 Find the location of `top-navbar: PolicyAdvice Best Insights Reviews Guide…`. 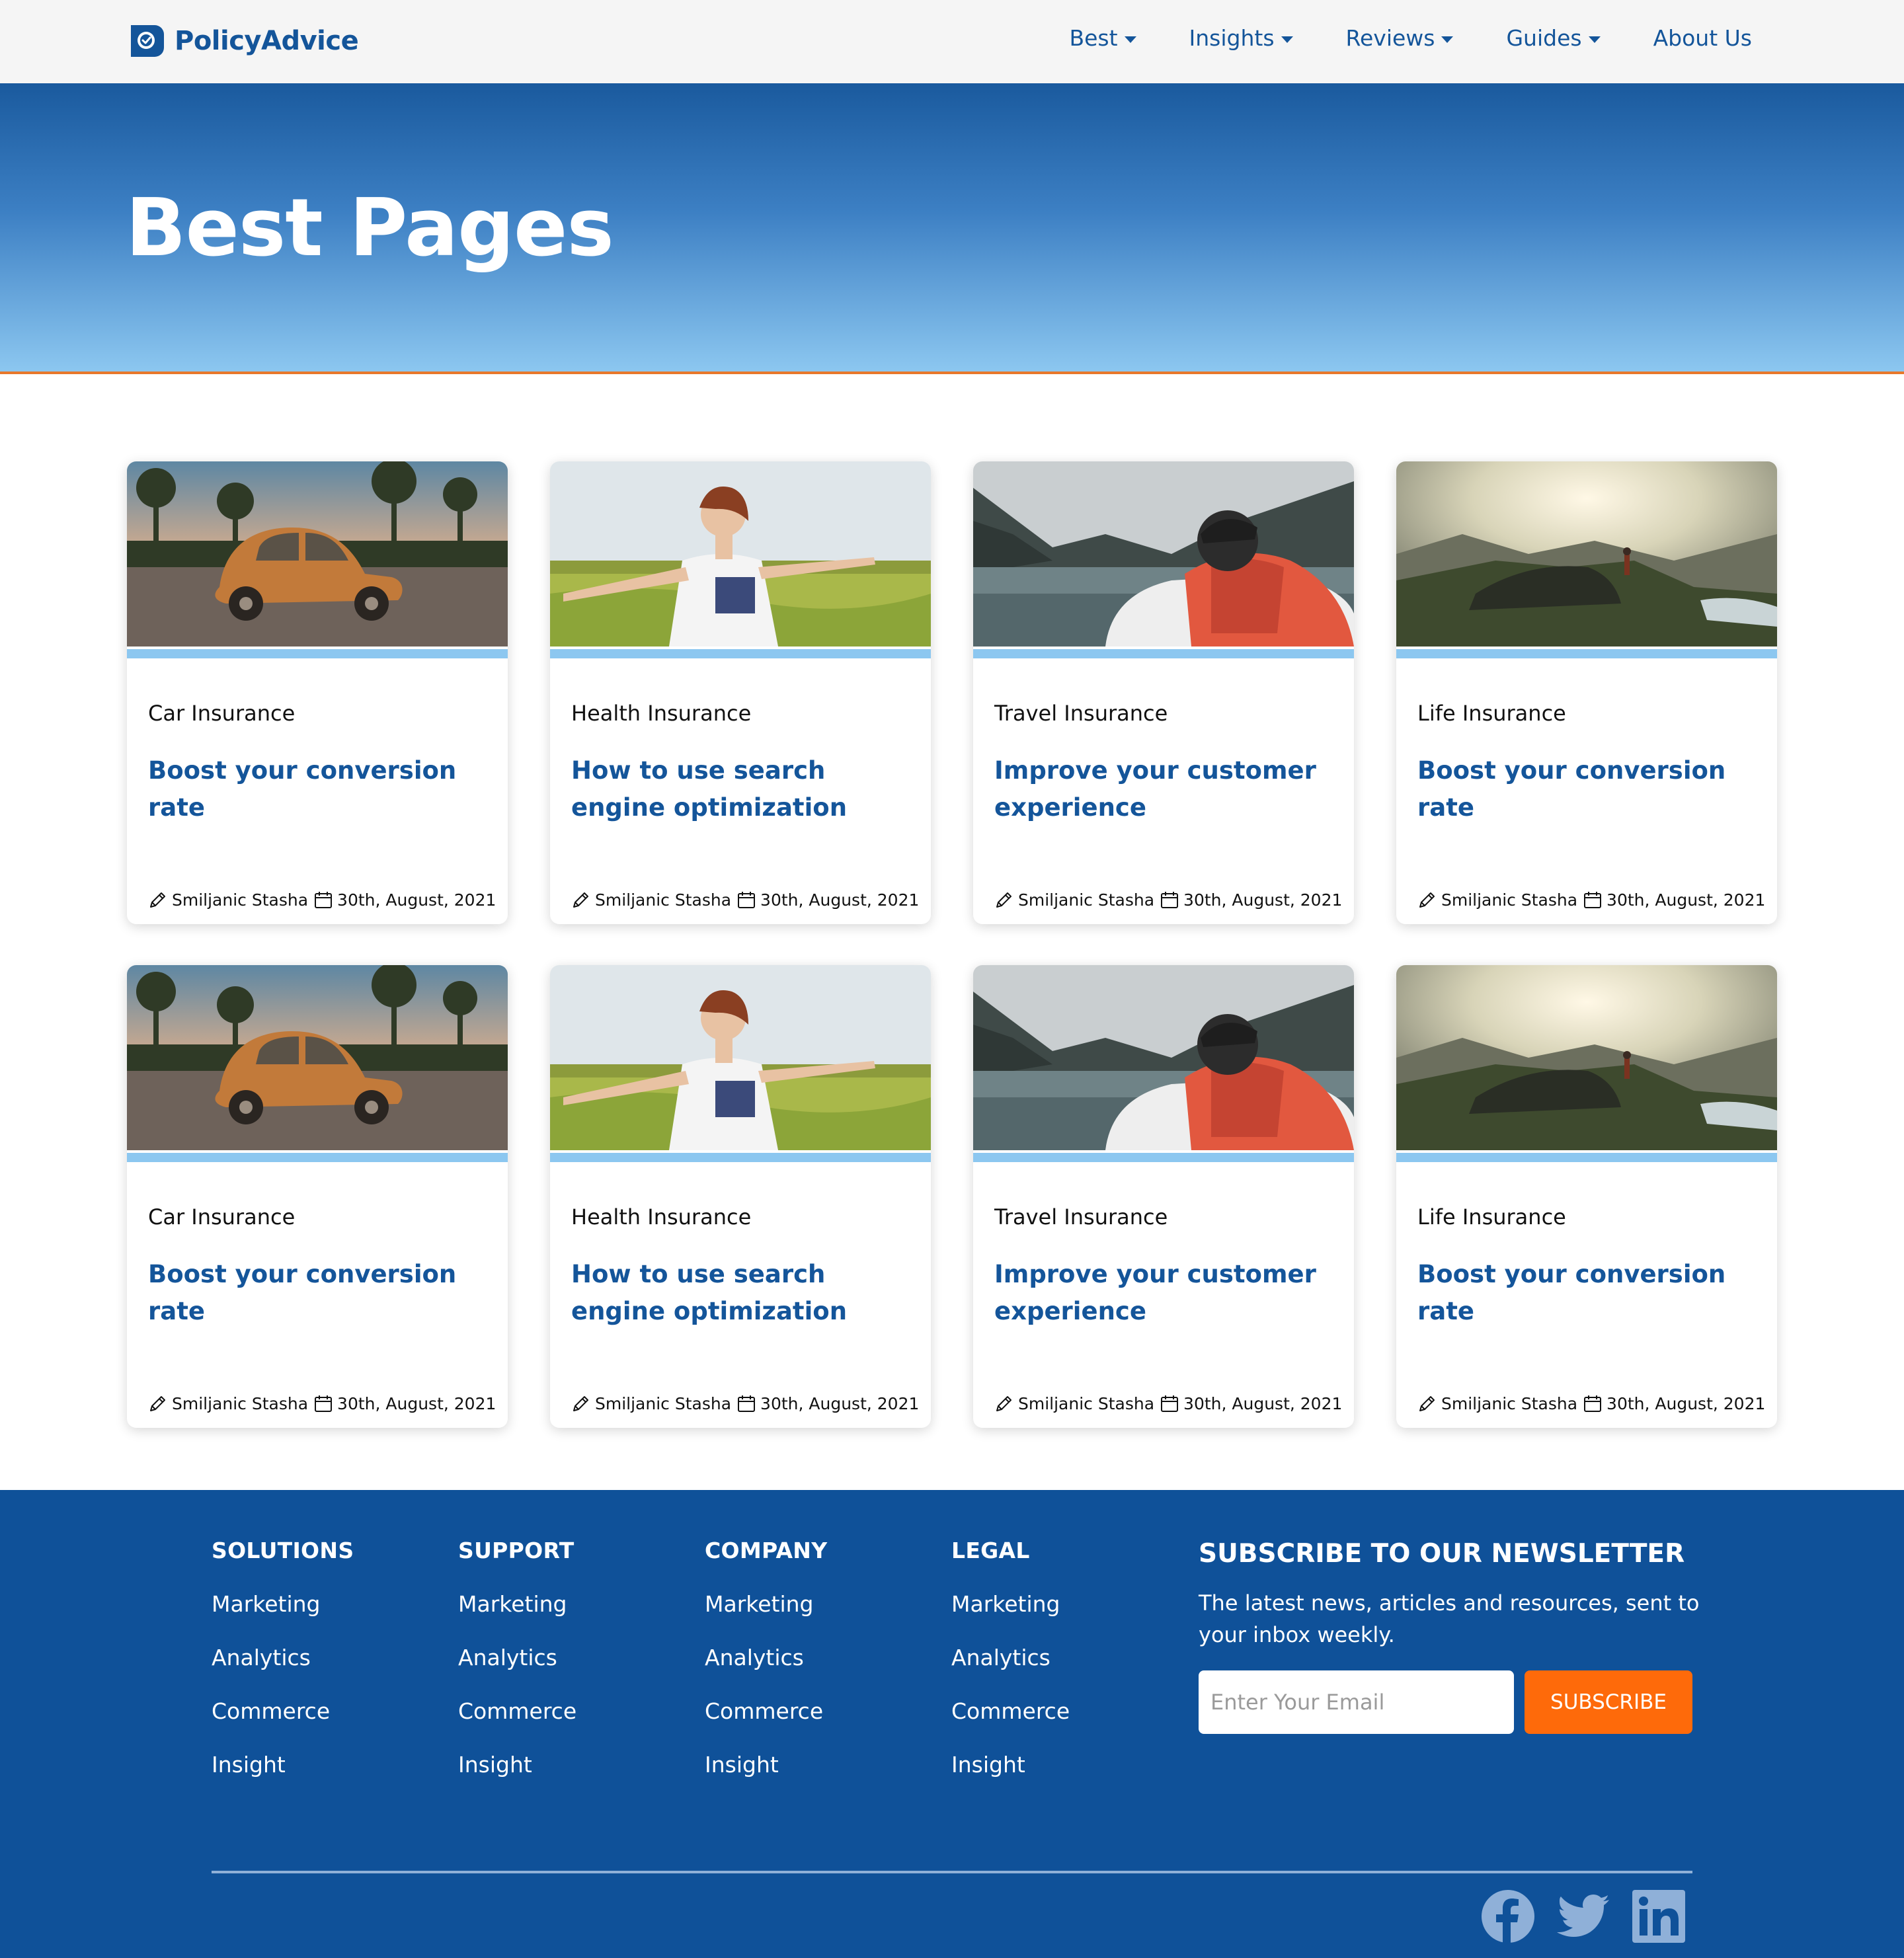

top-navbar: PolicyAdvice Best Insights Reviews Guide… is located at coordinates (952, 41).